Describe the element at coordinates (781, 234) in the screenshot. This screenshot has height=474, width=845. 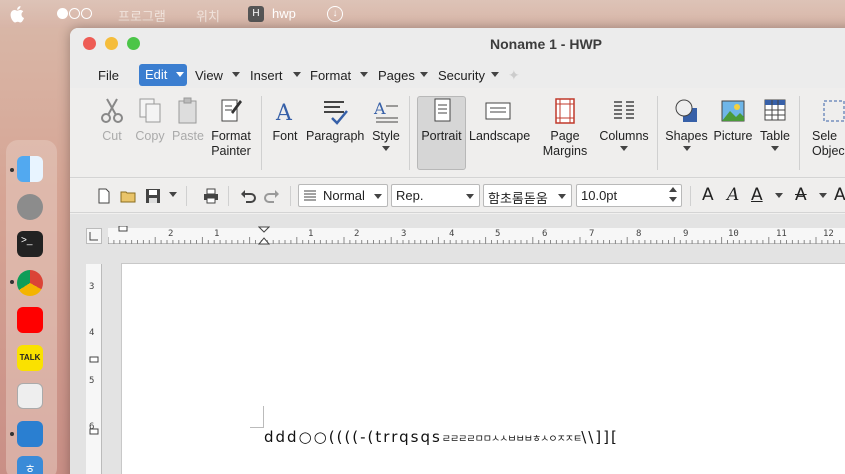
I see `ruler-number: 11` at that location.